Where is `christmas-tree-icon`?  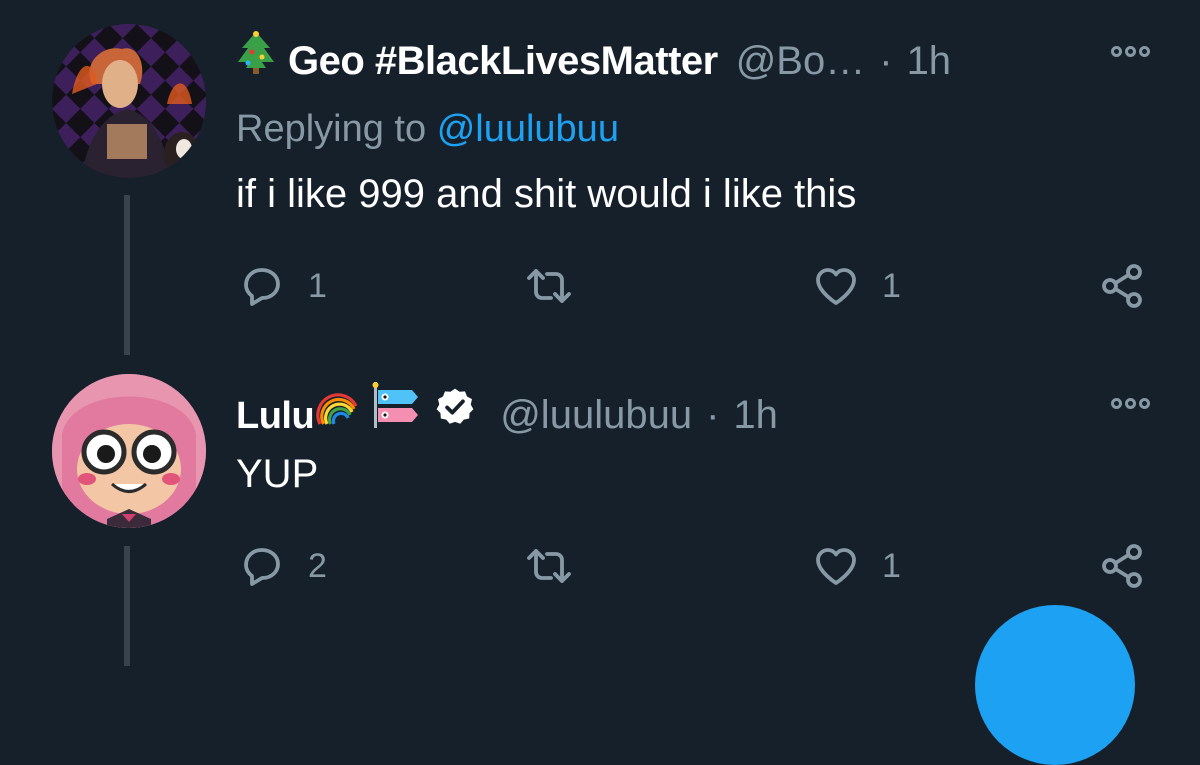
christmas-tree-icon is located at coordinates (256, 54).